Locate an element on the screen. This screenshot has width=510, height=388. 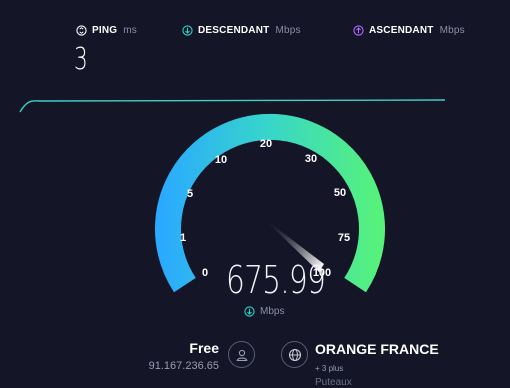
gauge-label-1: 1 is located at coordinates (183, 238).